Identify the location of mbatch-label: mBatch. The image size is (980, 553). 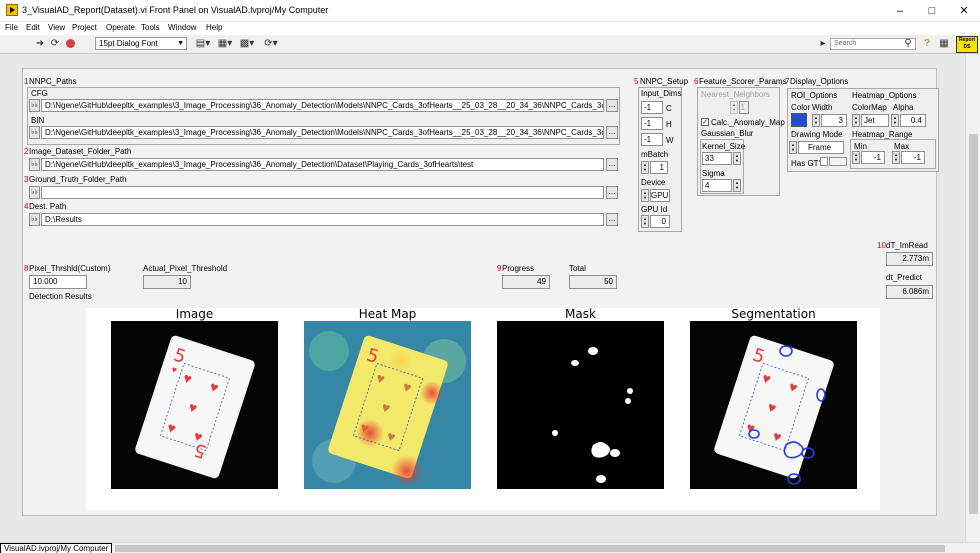
(655, 154).